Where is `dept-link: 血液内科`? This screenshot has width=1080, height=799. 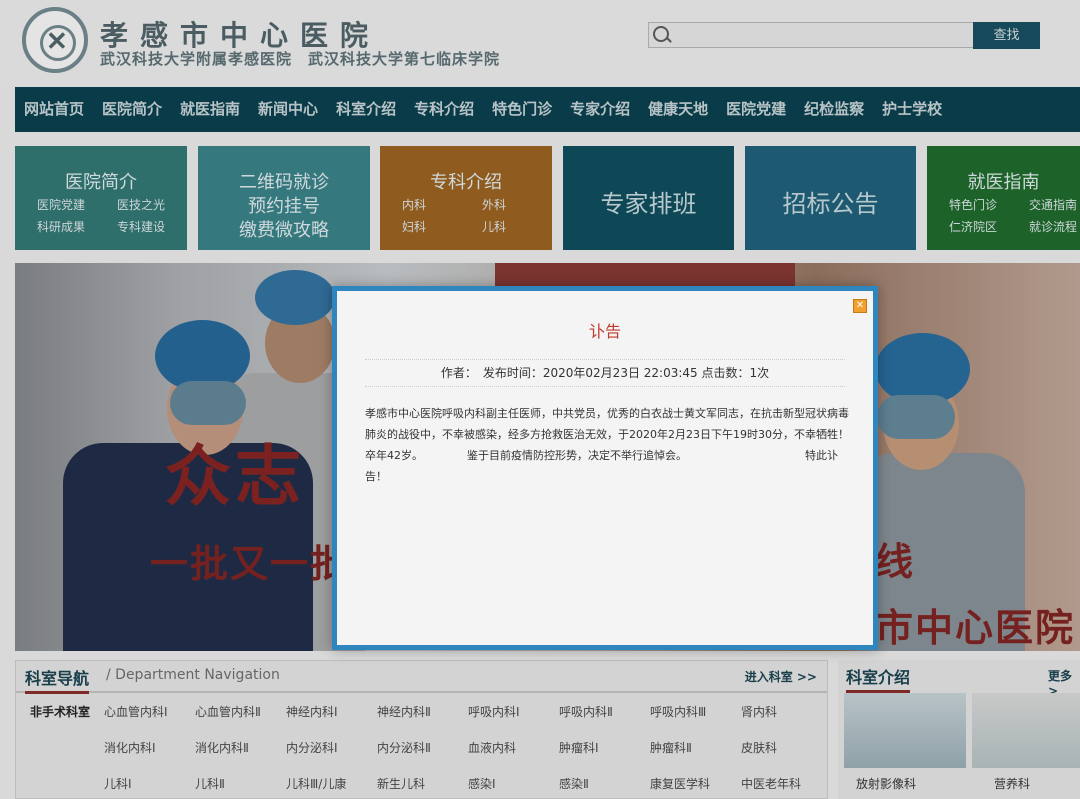 dept-link: 血液内科 is located at coordinates (492, 747).